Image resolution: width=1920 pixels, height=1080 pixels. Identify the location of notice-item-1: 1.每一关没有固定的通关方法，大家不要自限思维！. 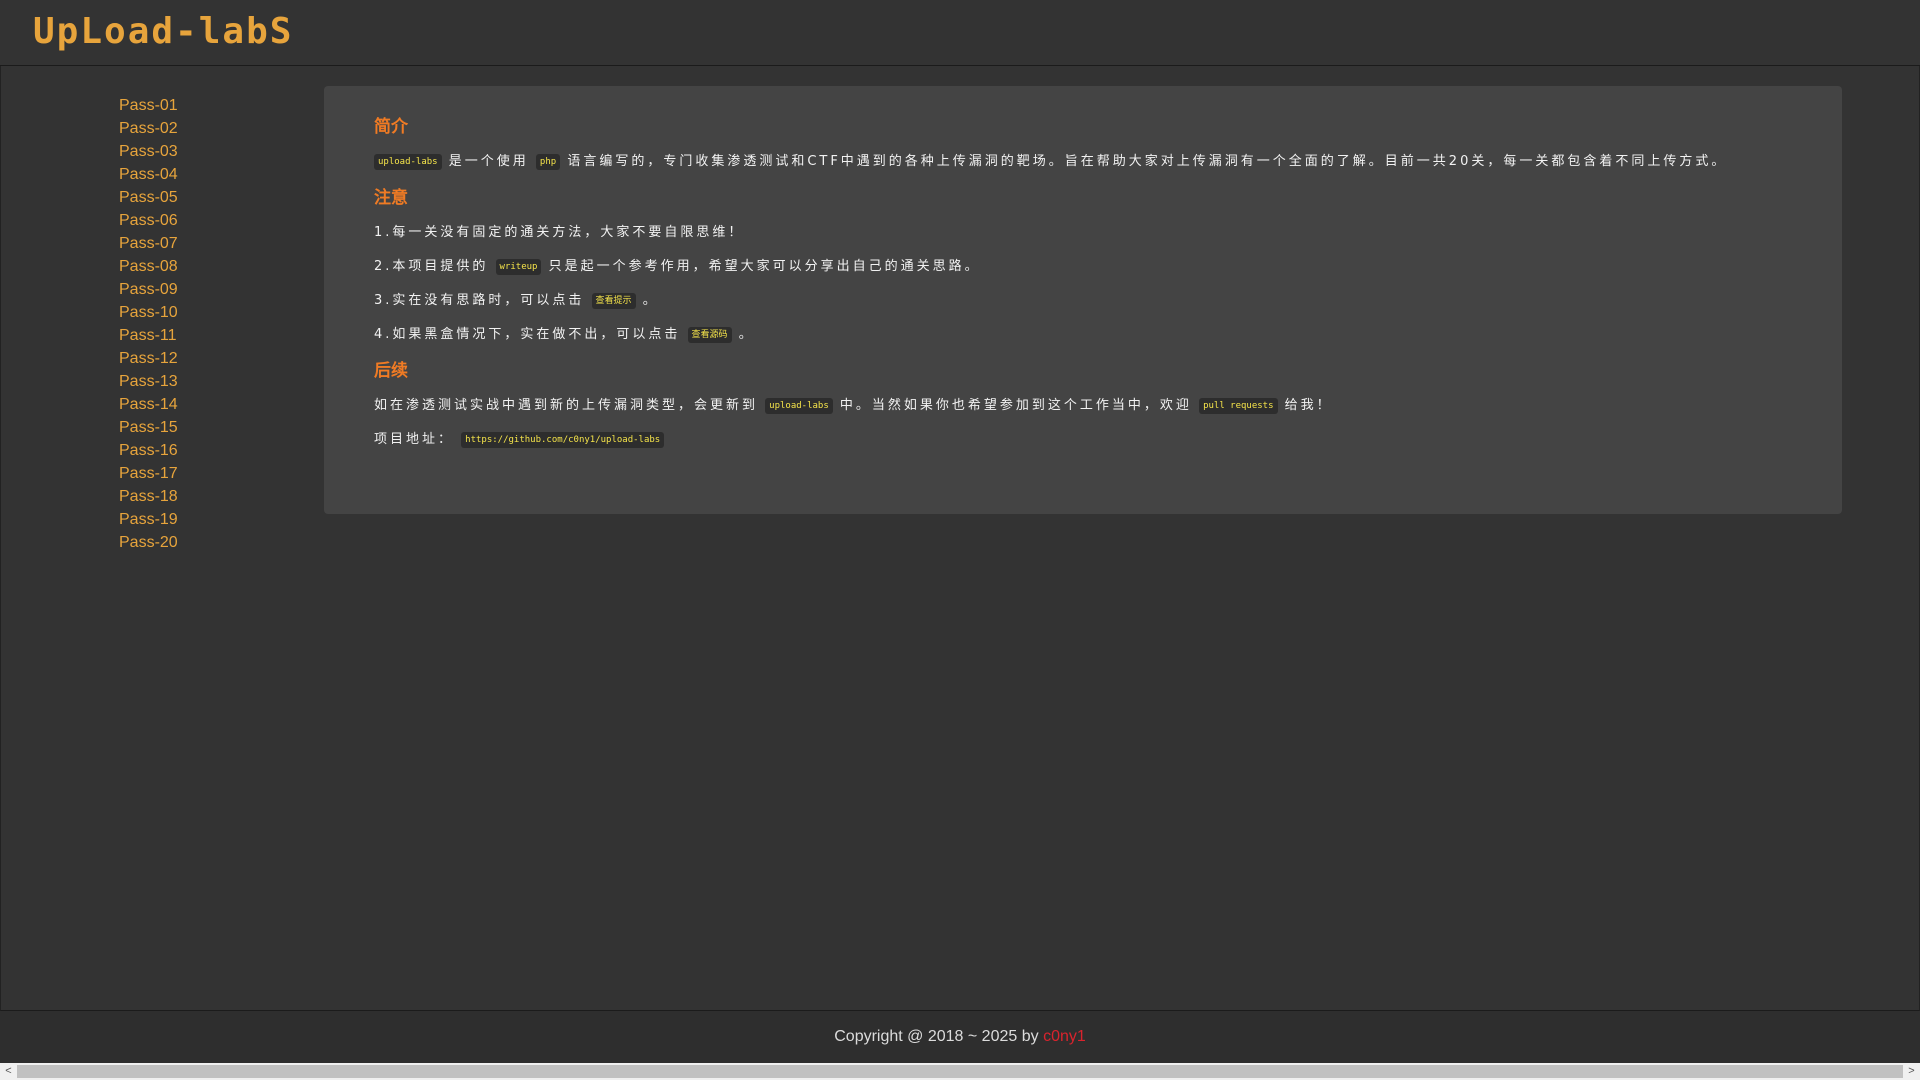
(559, 232).